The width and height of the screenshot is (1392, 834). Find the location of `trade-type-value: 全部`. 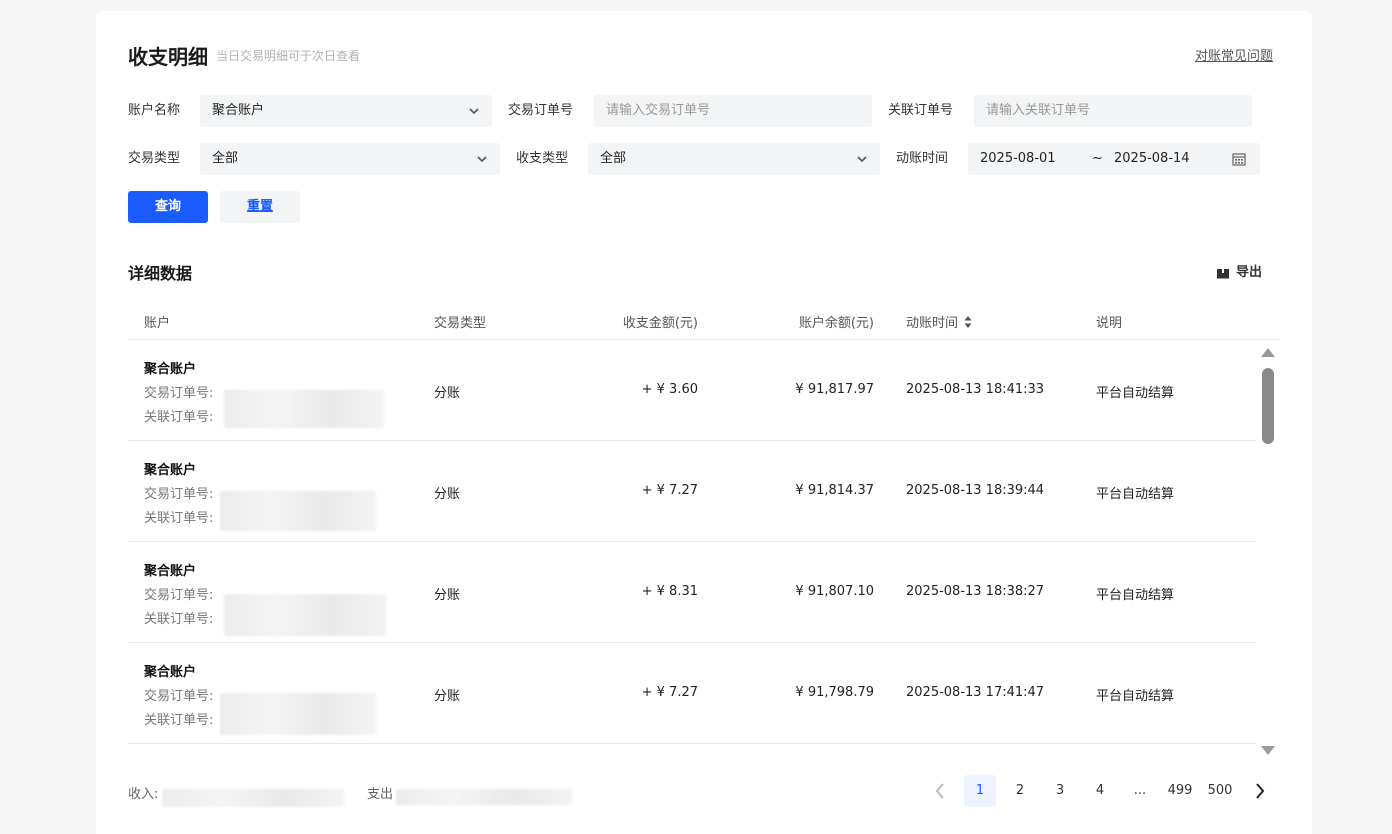

trade-type-value: 全部 is located at coordinates (225, 158).